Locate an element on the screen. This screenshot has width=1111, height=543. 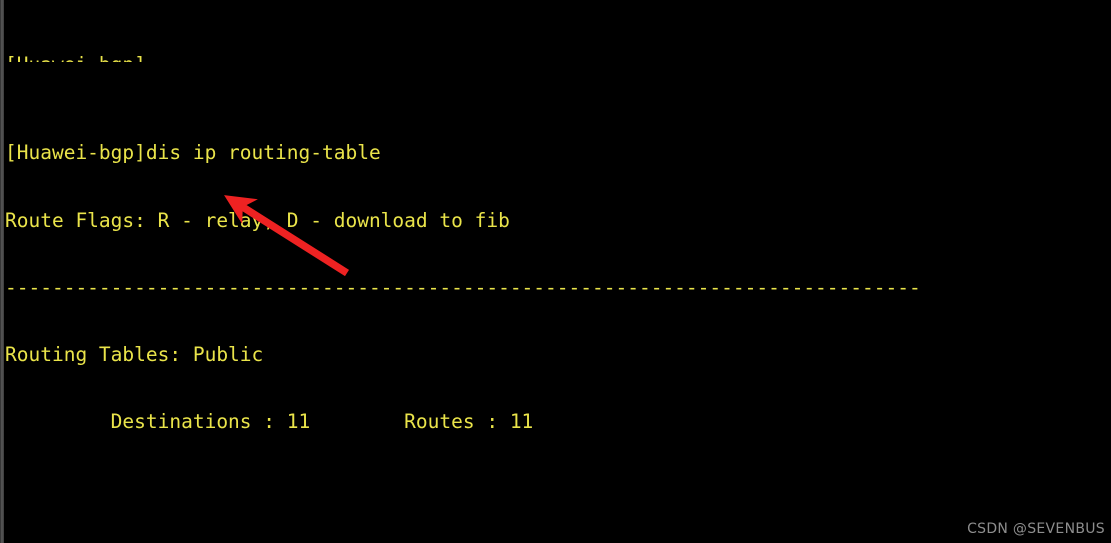
console-line-clipped-previous: [Huawei-bgp] is located at coordinates (558, 58).